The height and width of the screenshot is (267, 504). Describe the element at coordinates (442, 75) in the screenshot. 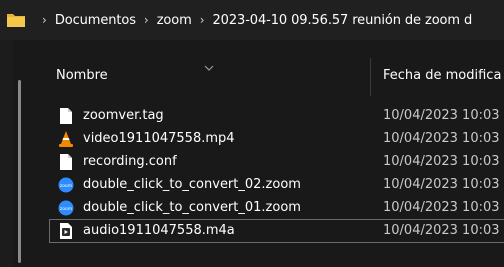

I see `column-header-date: Fecha de modifica` at that location.